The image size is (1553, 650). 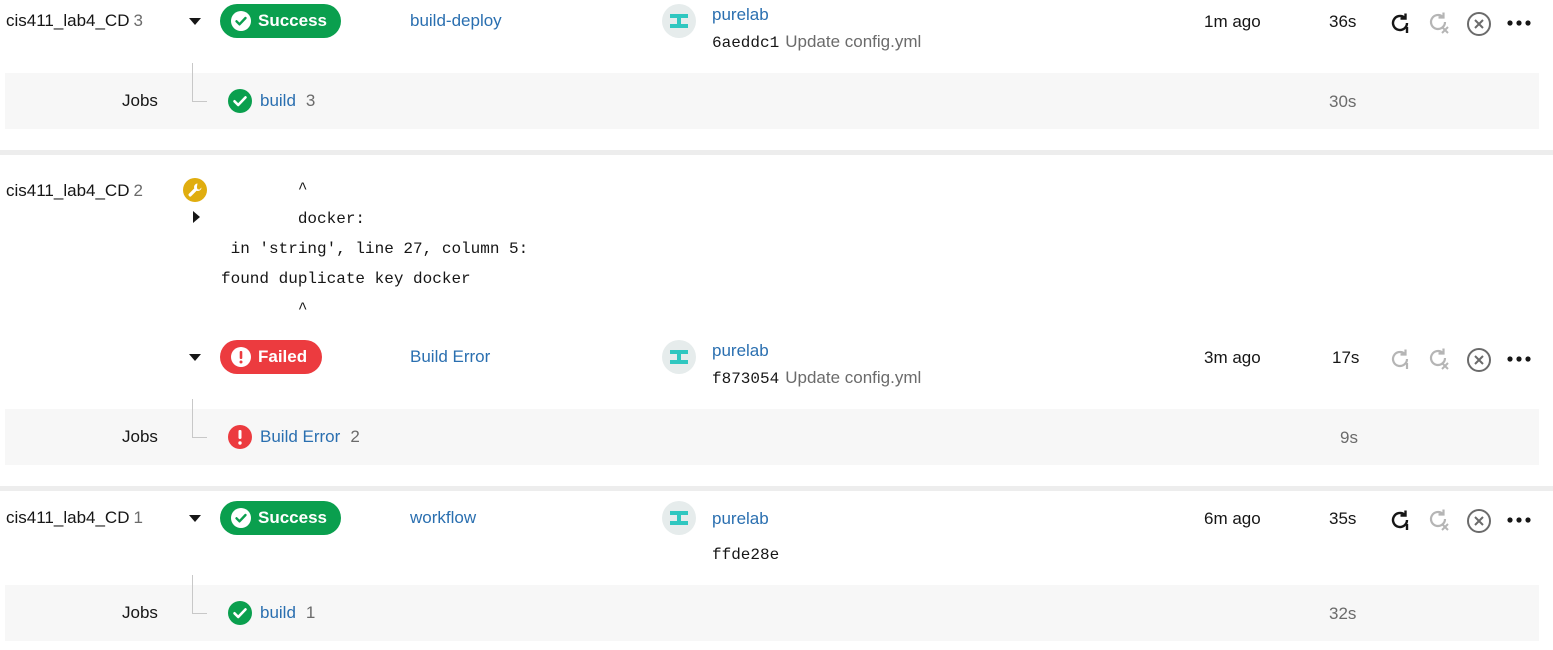 What do you see at coordinates (310, 612) in the screenshot?
I see `job-number: 1` at bounding box center [310, 612].